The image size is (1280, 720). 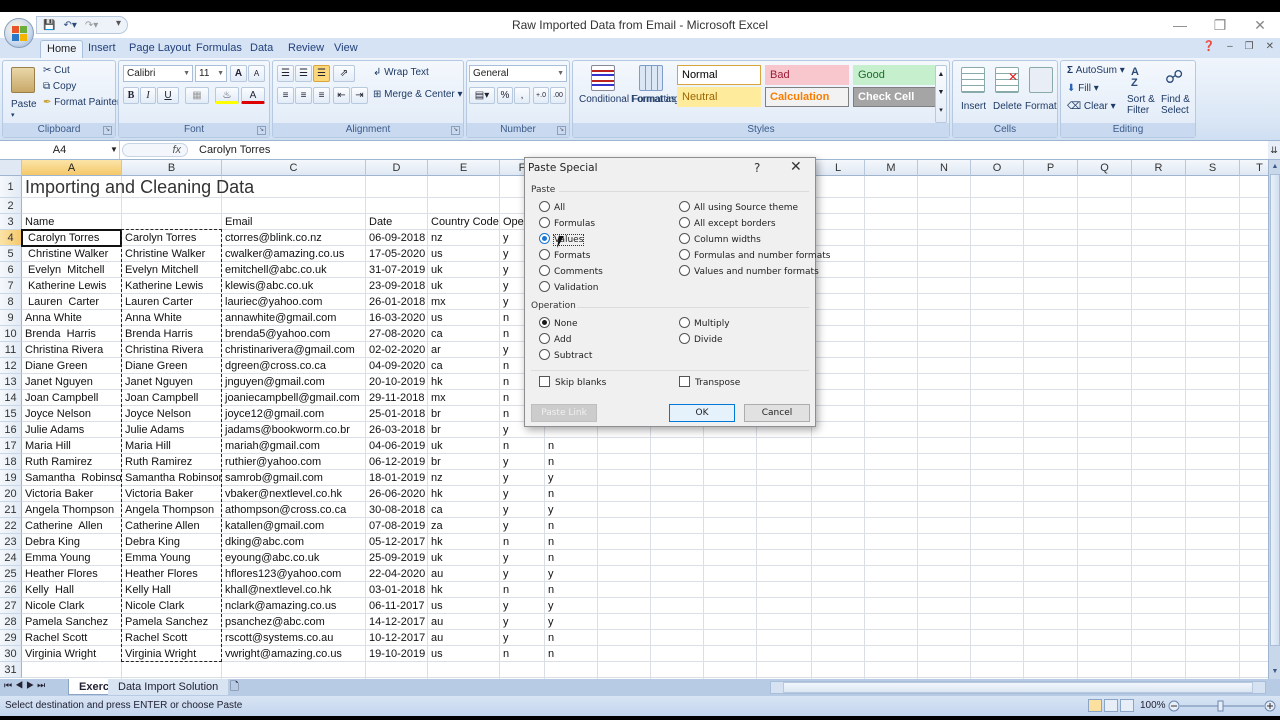 I want to click on increase-decimal-button: +.0, so click(x=541, y=95).